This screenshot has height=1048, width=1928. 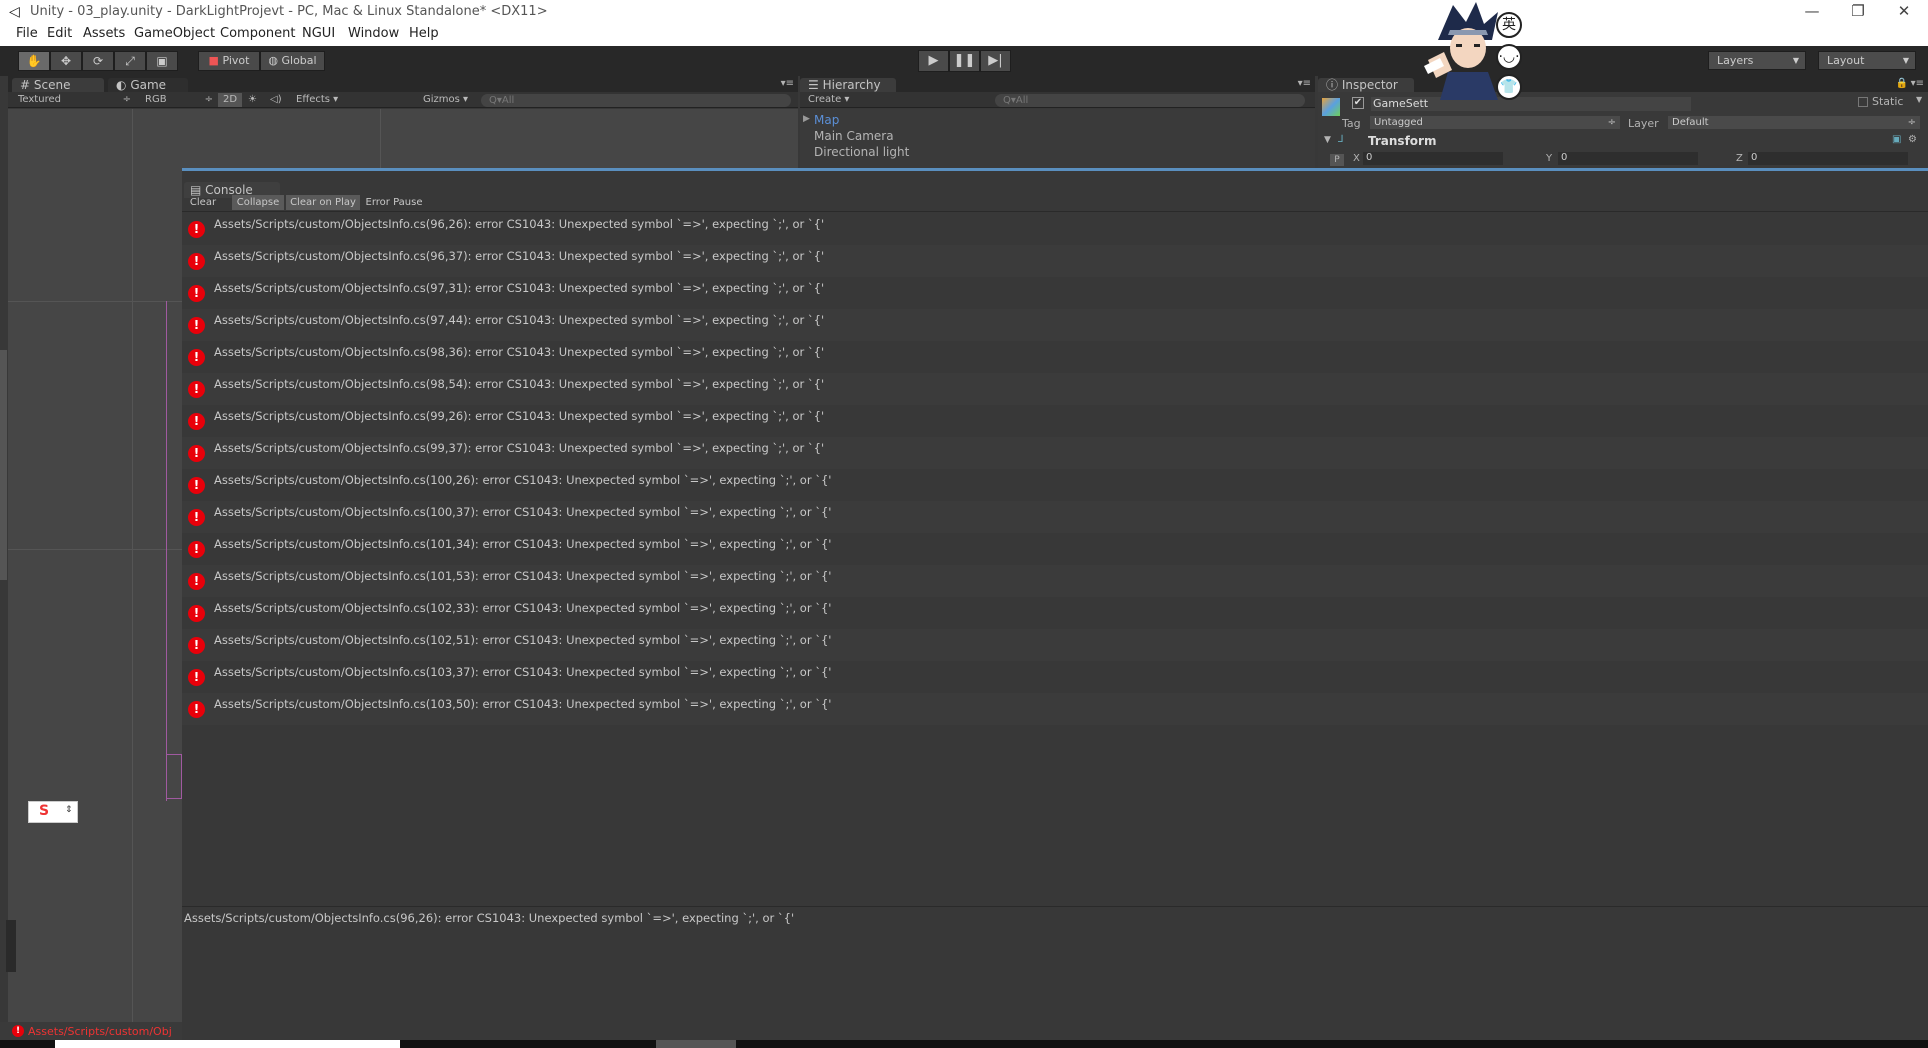 What do you see at coordinates (1628, 158) in the screenshot?
I see `position-y-field: 0` at bounding box center [1628, 158].